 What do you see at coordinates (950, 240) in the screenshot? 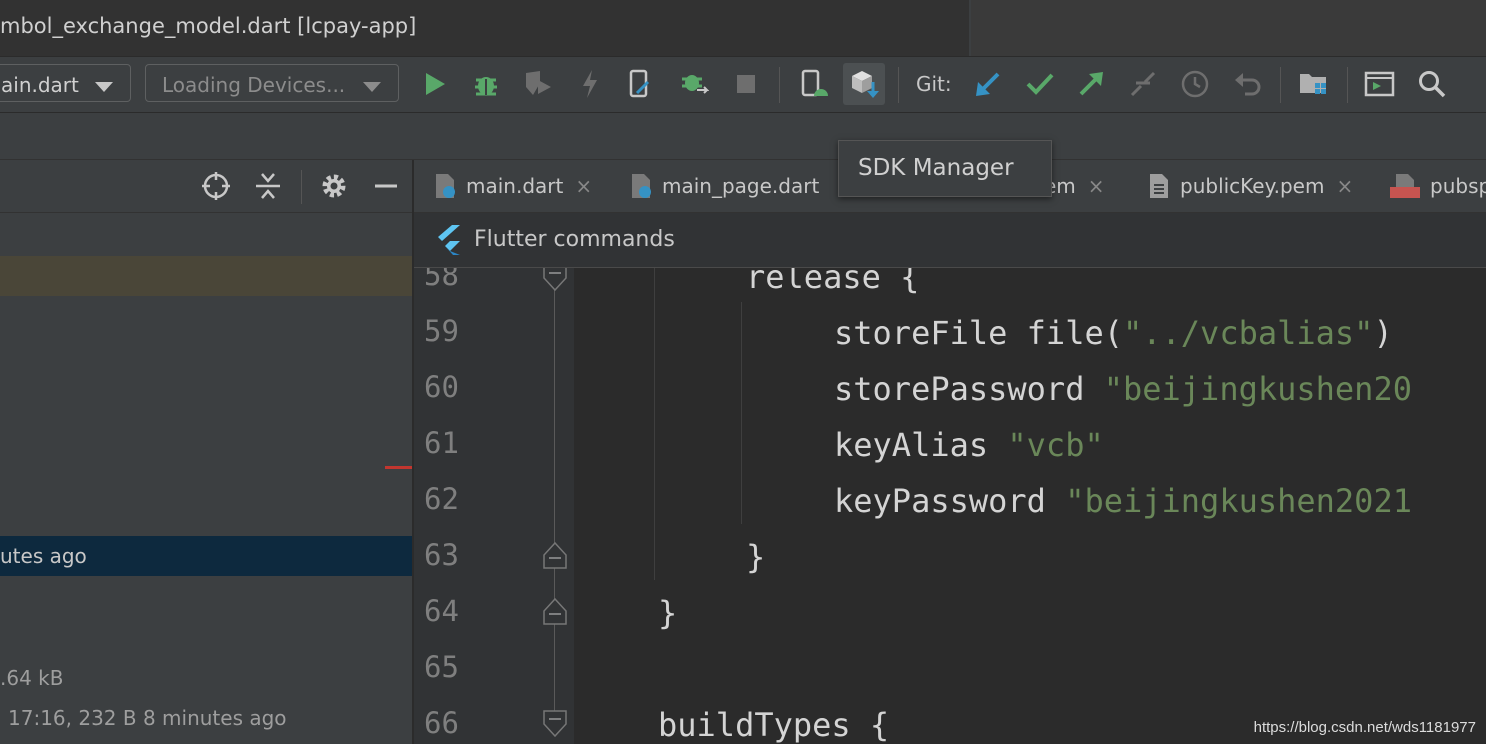
I see `flutter-commands-bar: Flutter commands` at bounding box center [950, 240].